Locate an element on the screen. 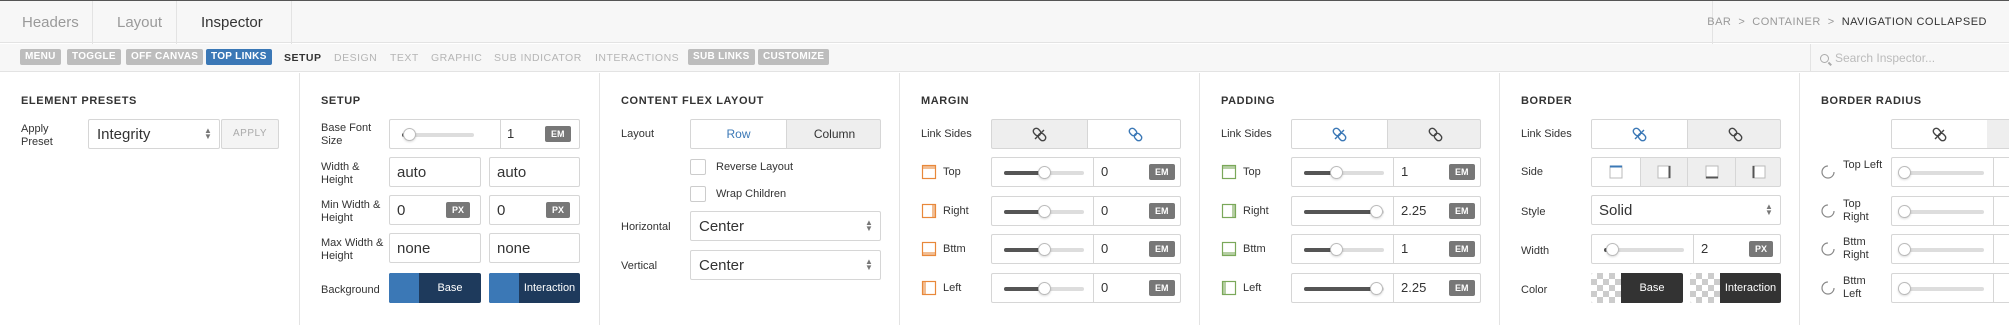 The height and width of the screenshot is (325, 2009). pill-toggle: TOGGLE is located at coordinates (94, 57).